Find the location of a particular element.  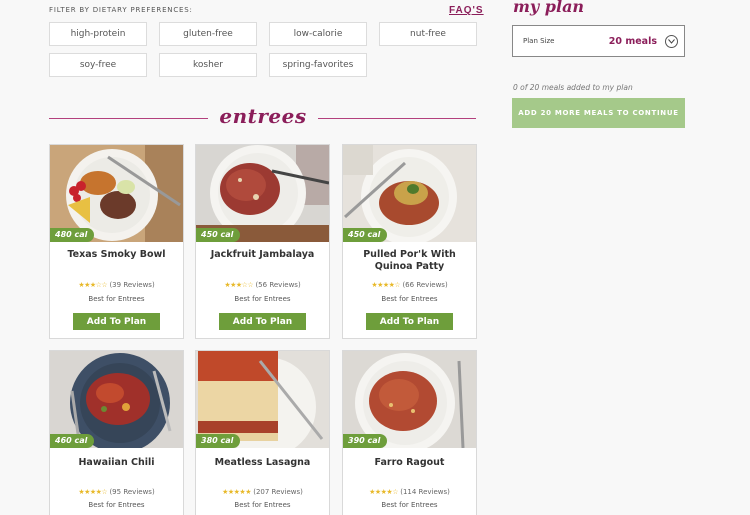

meal-image: 460 cal is located at coordinates (116, 399).